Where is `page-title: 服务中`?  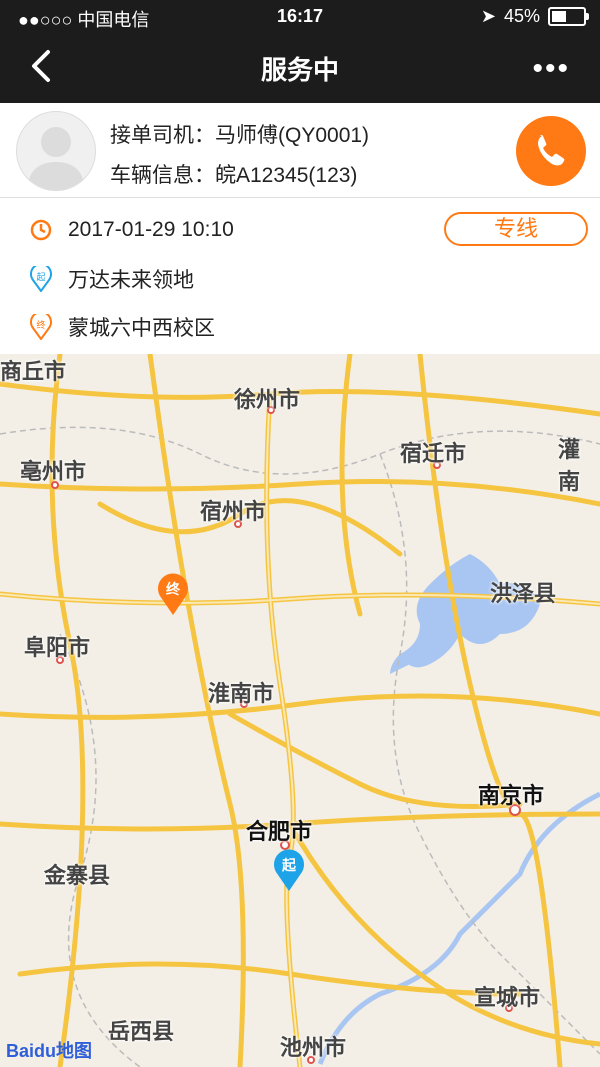 page-title: 服务中 is located at coordinates (299, 70).